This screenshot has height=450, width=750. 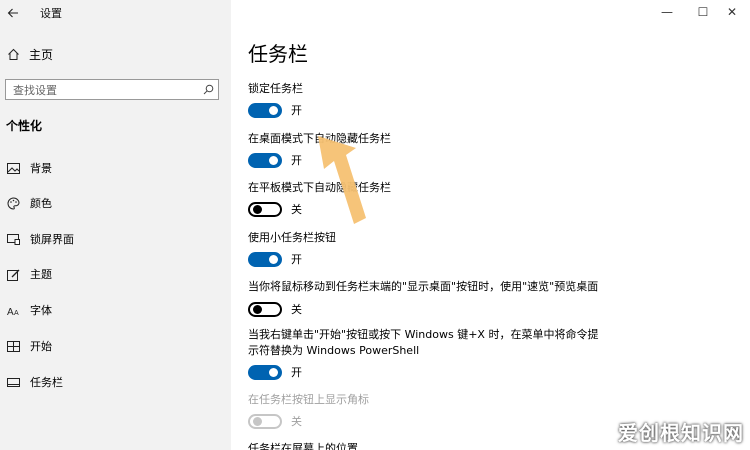 I want to click on watermark: 爱创根知识网, so click(x=681, y=433).